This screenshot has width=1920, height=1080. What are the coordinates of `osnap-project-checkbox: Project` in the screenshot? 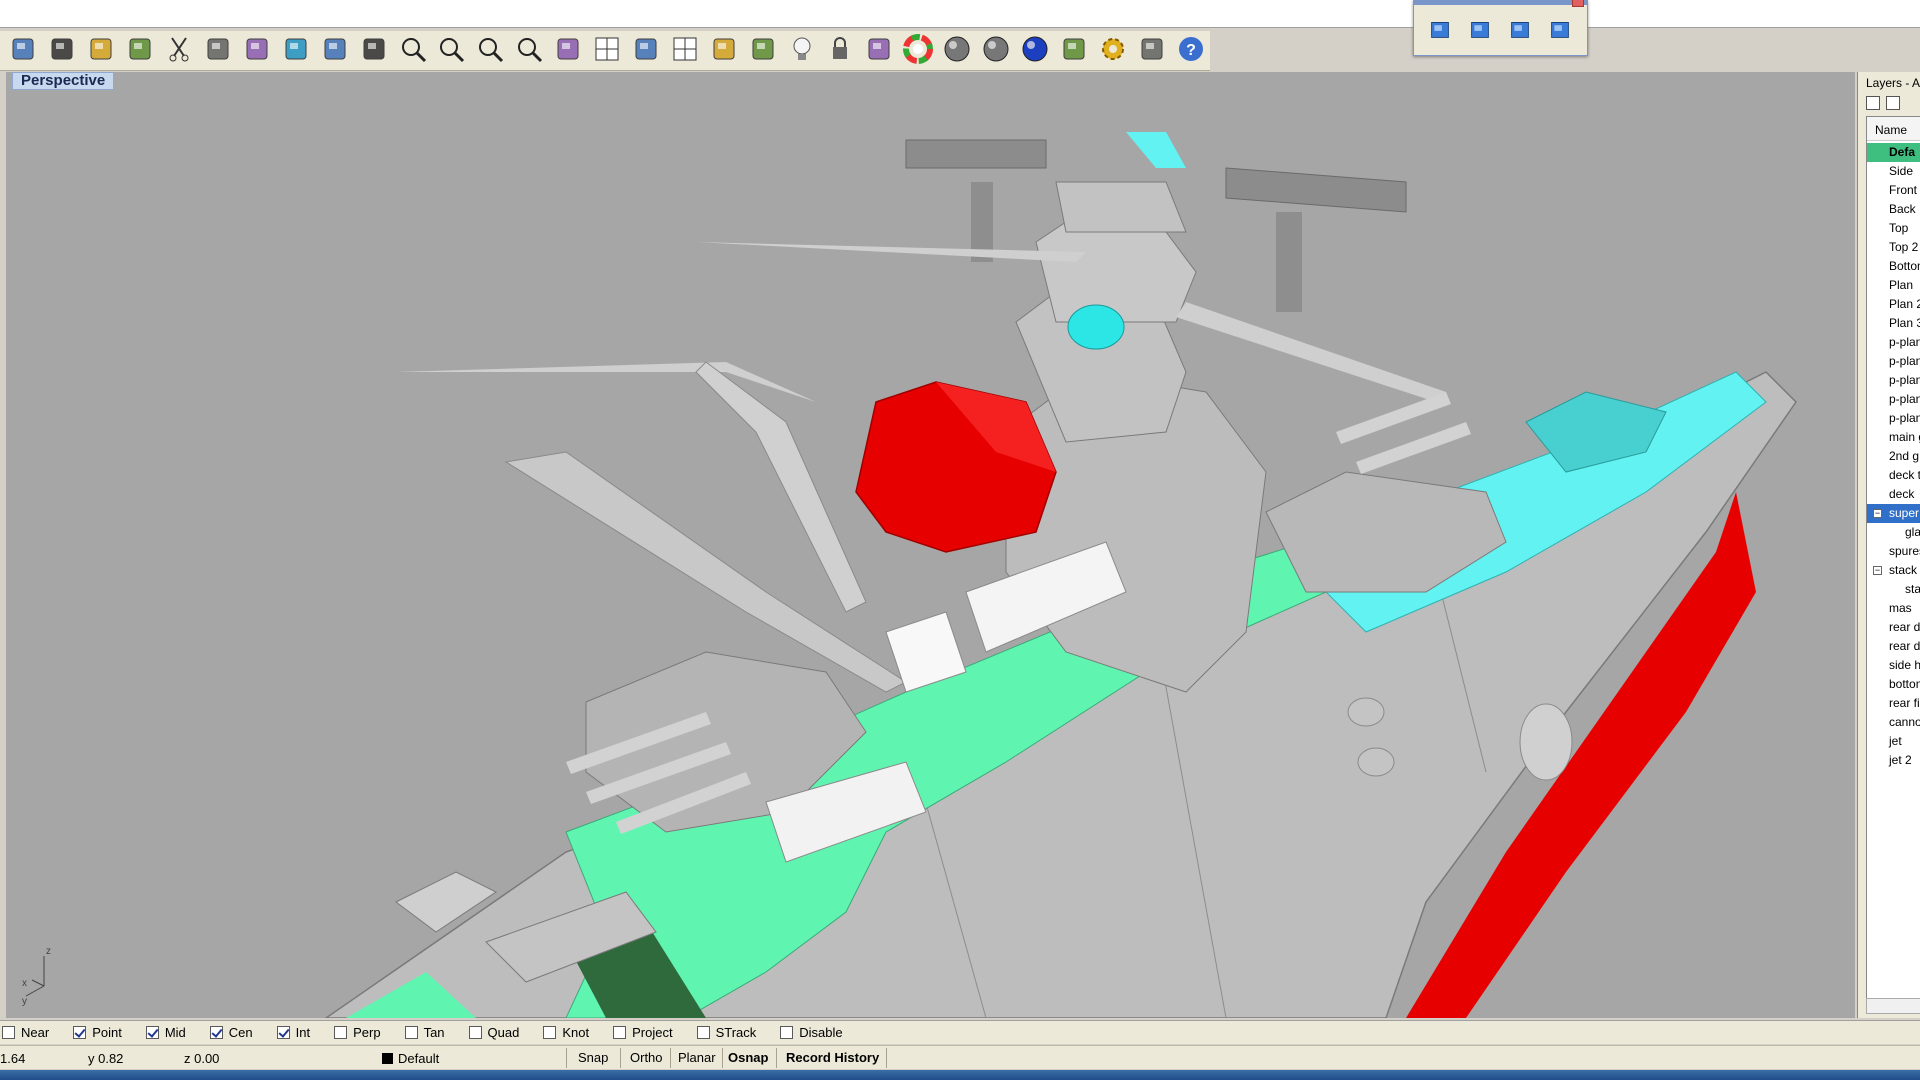 It's located at (643, 1033).